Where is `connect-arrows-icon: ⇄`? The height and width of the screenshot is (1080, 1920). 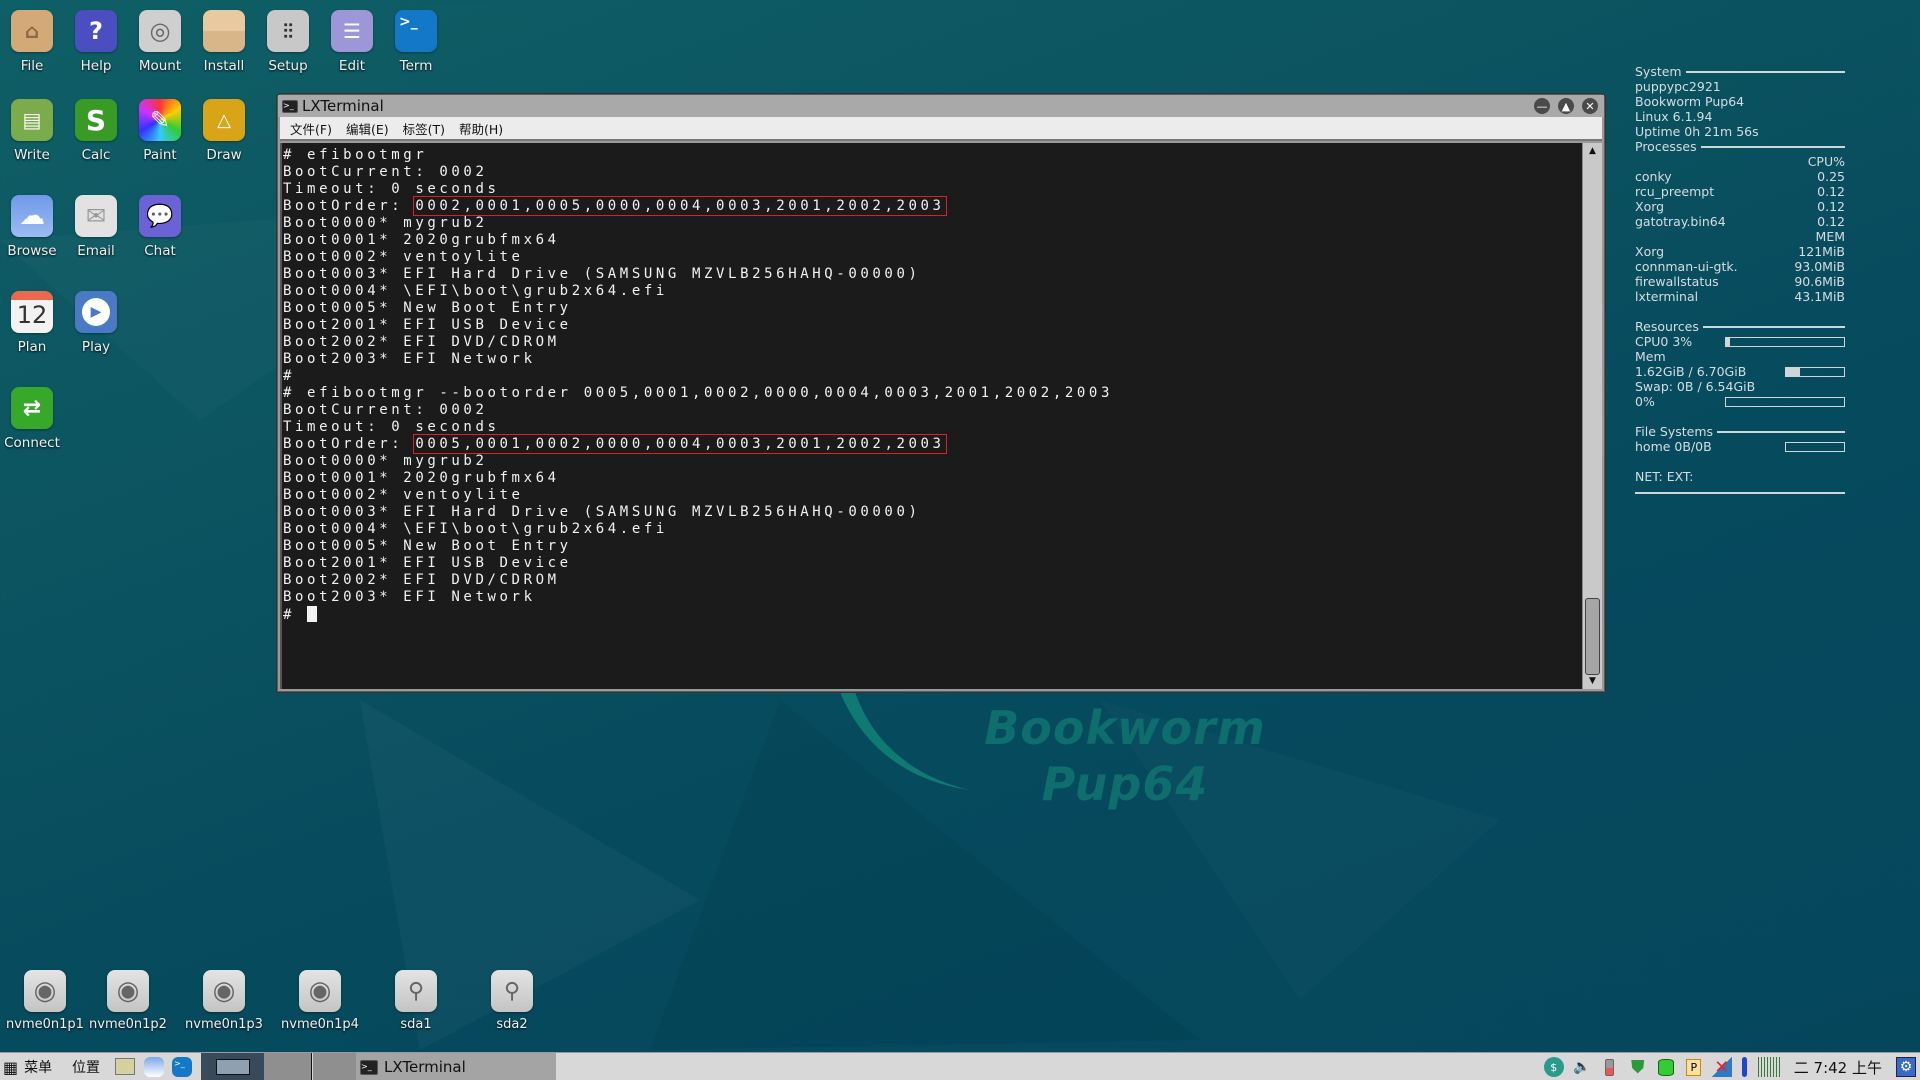
connect-arrows-icon: ⇄ is located at coordinates (32, 408).